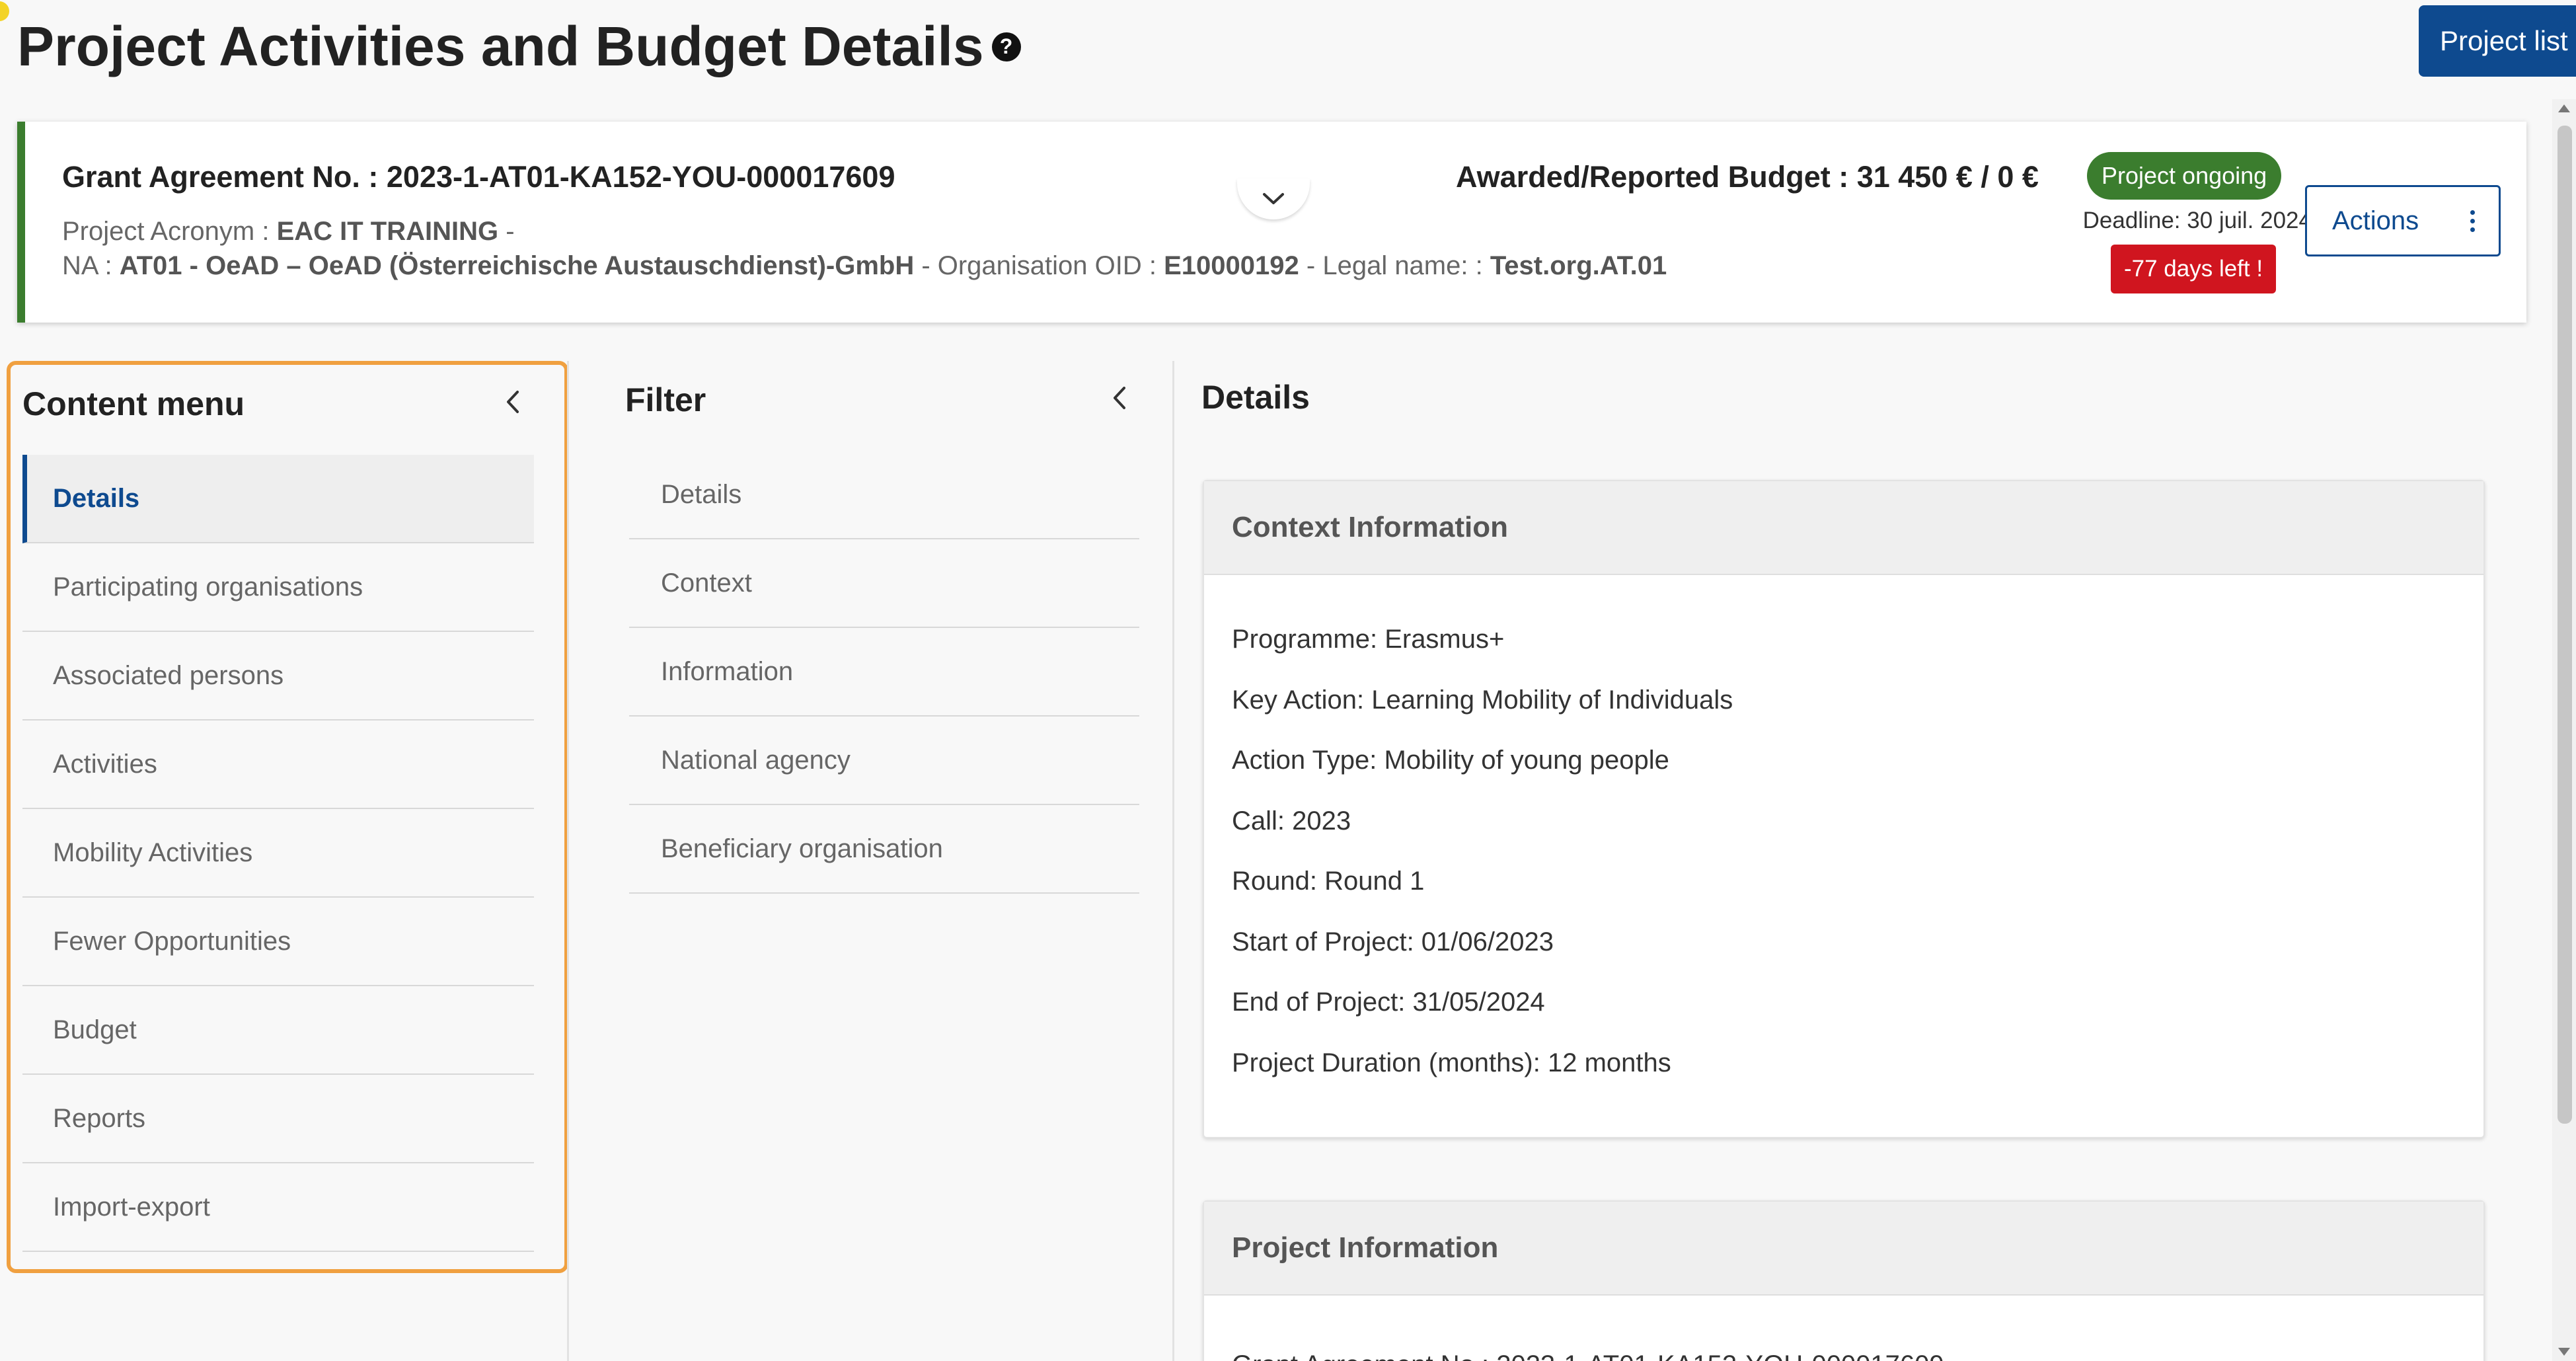  Describe the element at coordinates (884, 495) in the screenshot. I see `filter-item-details: Details` at that location.